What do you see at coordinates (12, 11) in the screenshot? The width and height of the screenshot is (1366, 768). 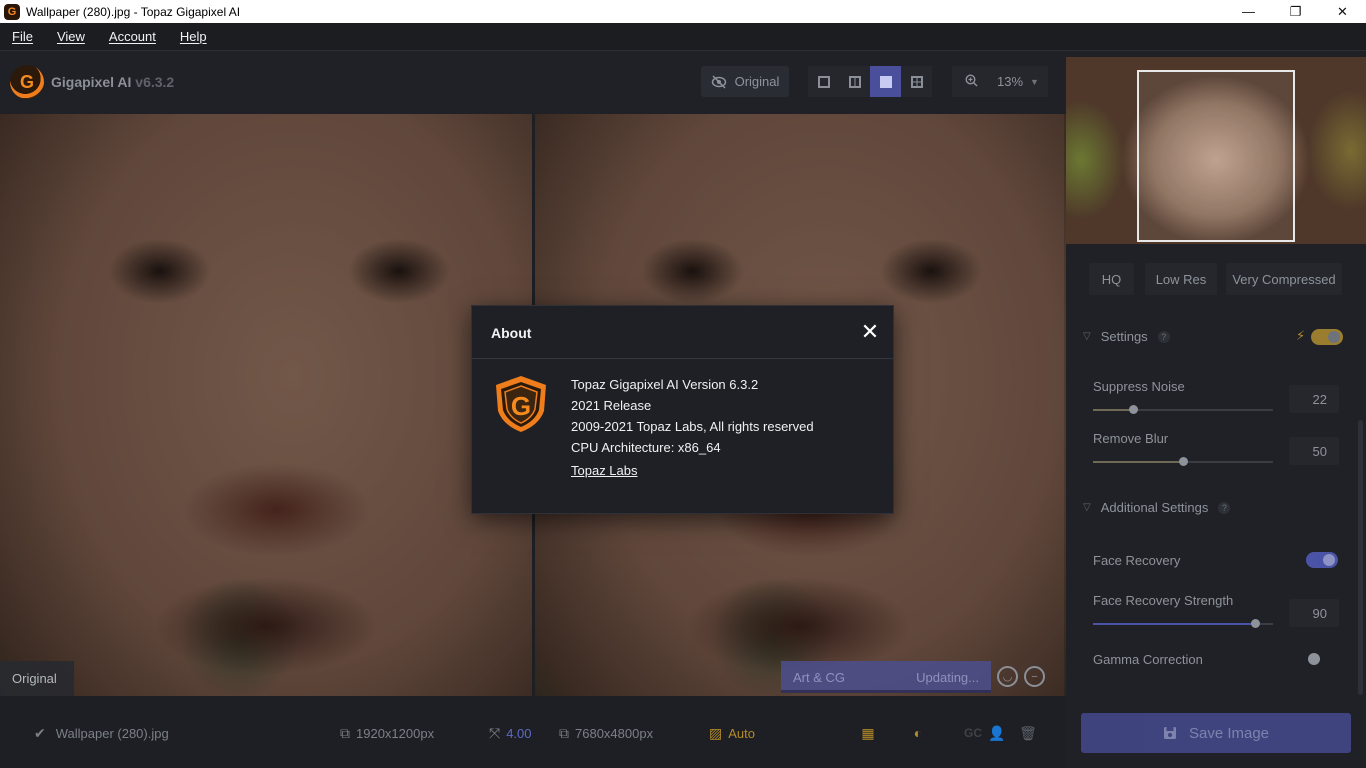 I see `app-logo-icon: G` at bounding box center [12, 11].